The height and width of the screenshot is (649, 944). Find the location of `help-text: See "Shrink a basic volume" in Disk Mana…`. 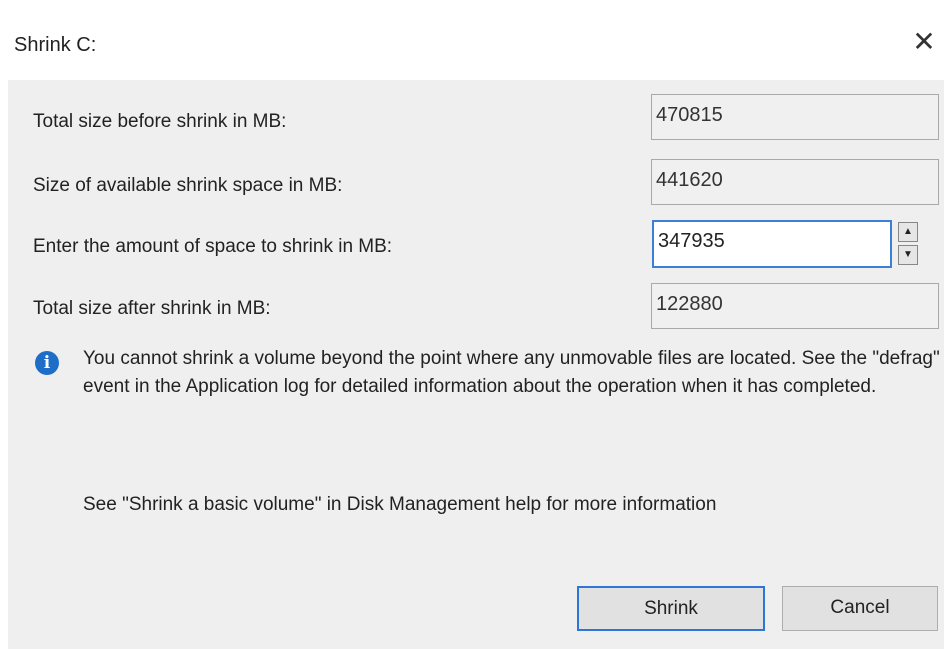

help-text: See "Shrink a basic volume" in Disk Mana… is located at coordinates (400, 504).